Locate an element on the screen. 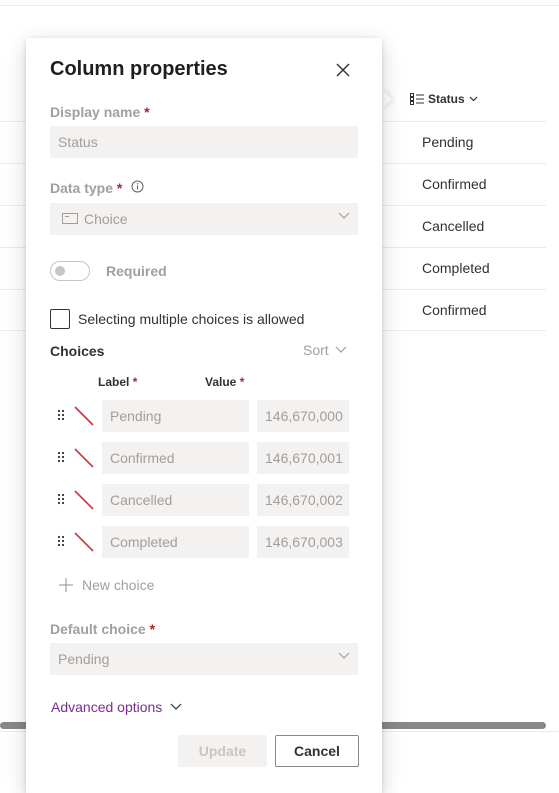  choice-label-field: Completed is located at coordinates (175, 542).